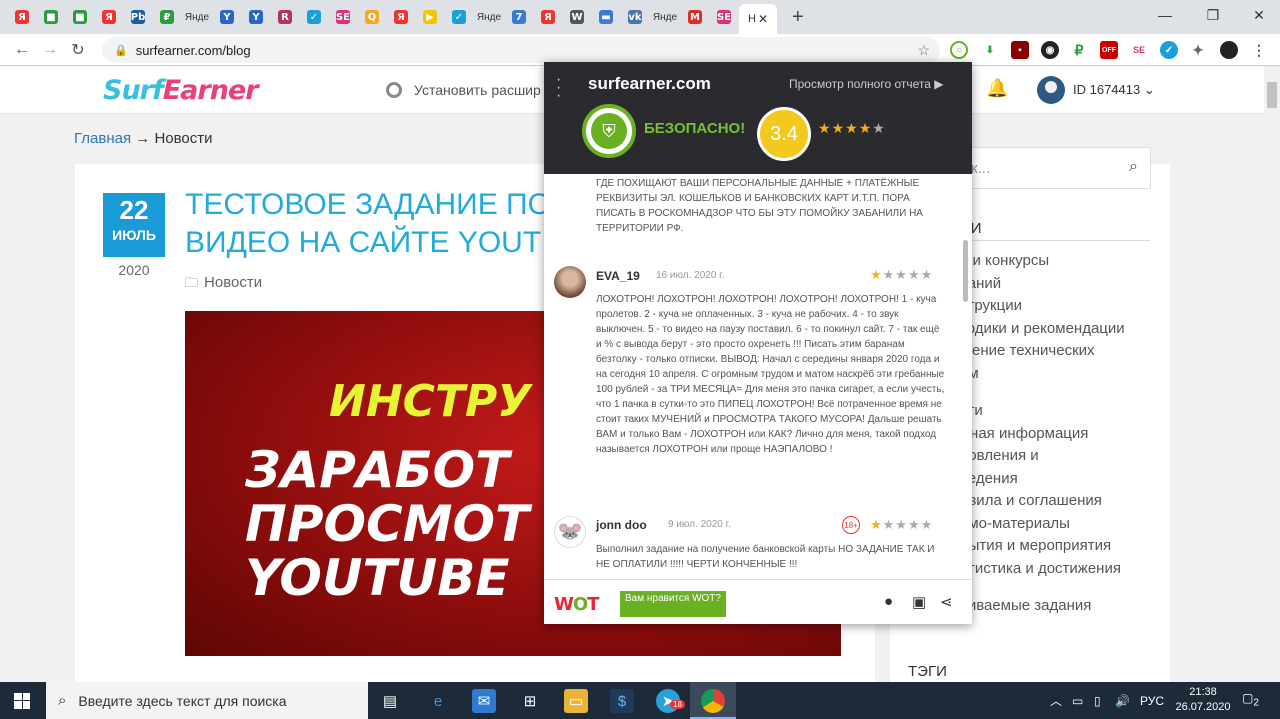 The image size is (1280, 719). I want to click on sidebar-category-link: омо-материалы, so click(1015, 523).